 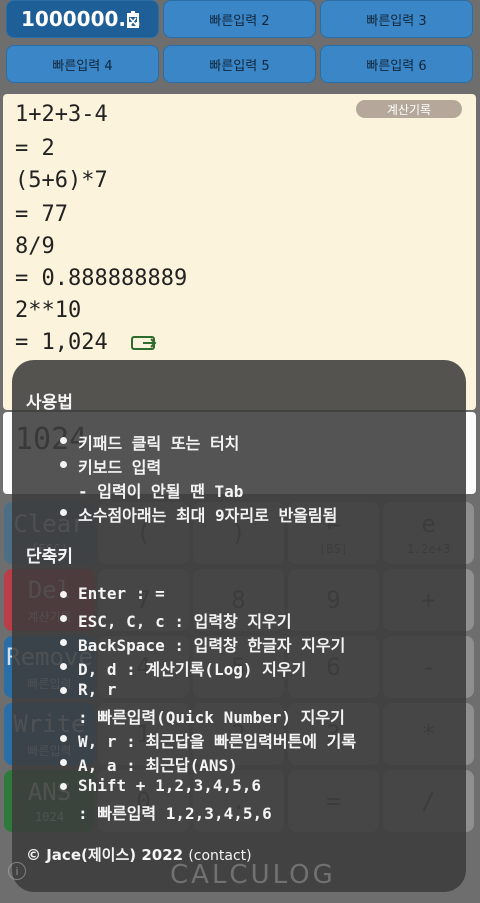 What do you see at coordinates (35, 246) in the screenshot?
I see `log-line: 8/9` at bounding box center [35, 246].